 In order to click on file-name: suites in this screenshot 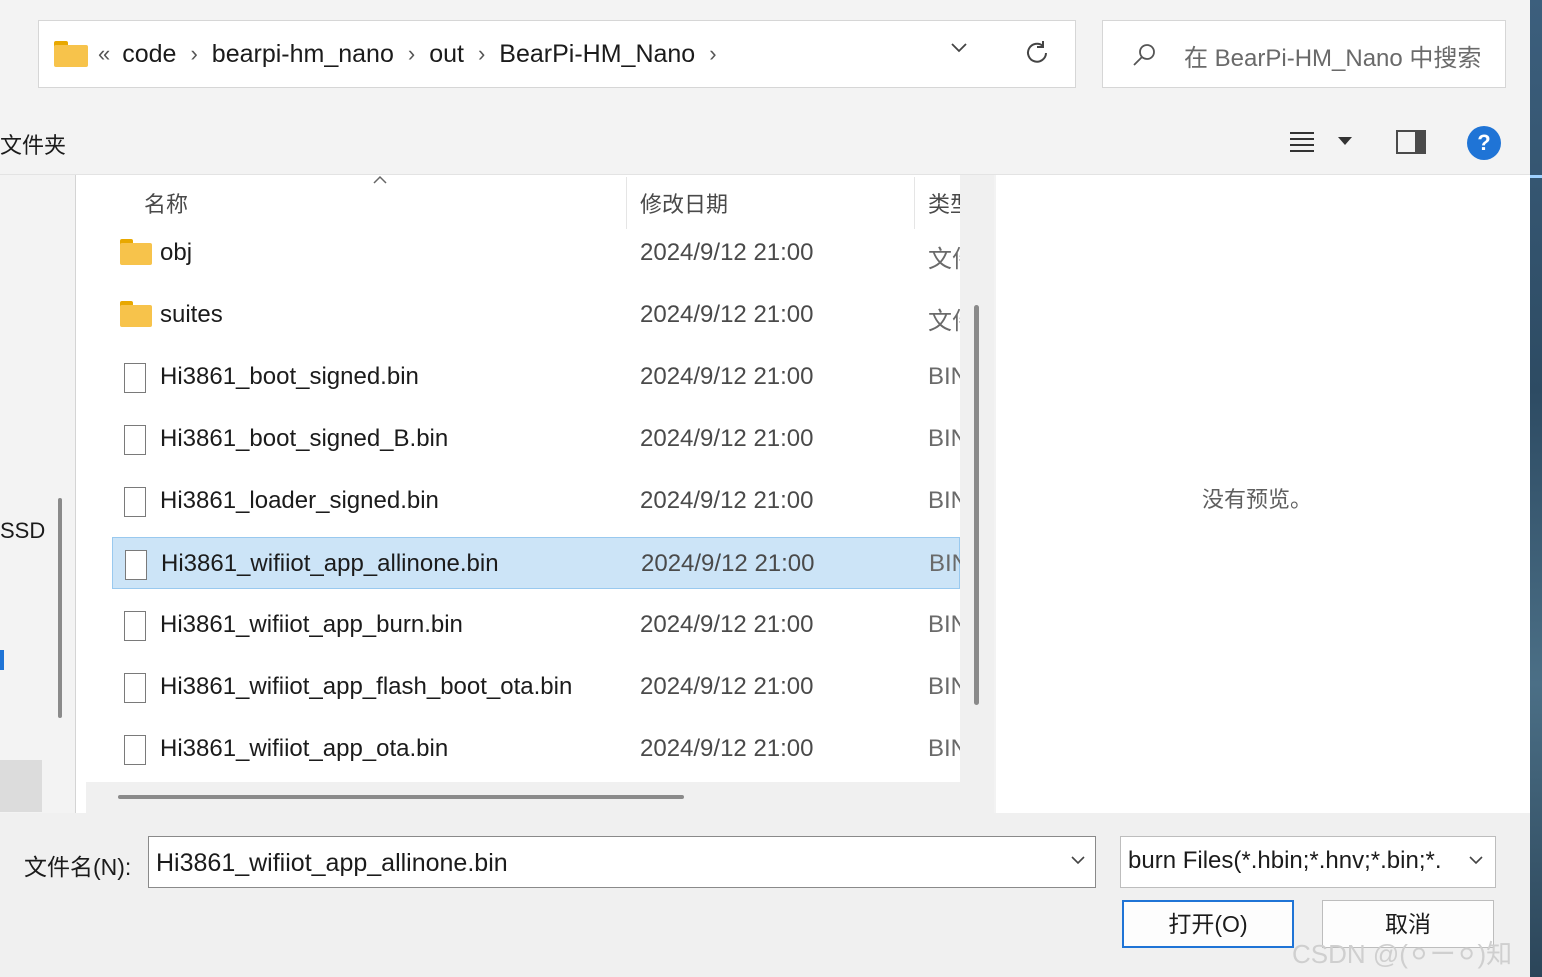, I will do `click(191, 314)`.